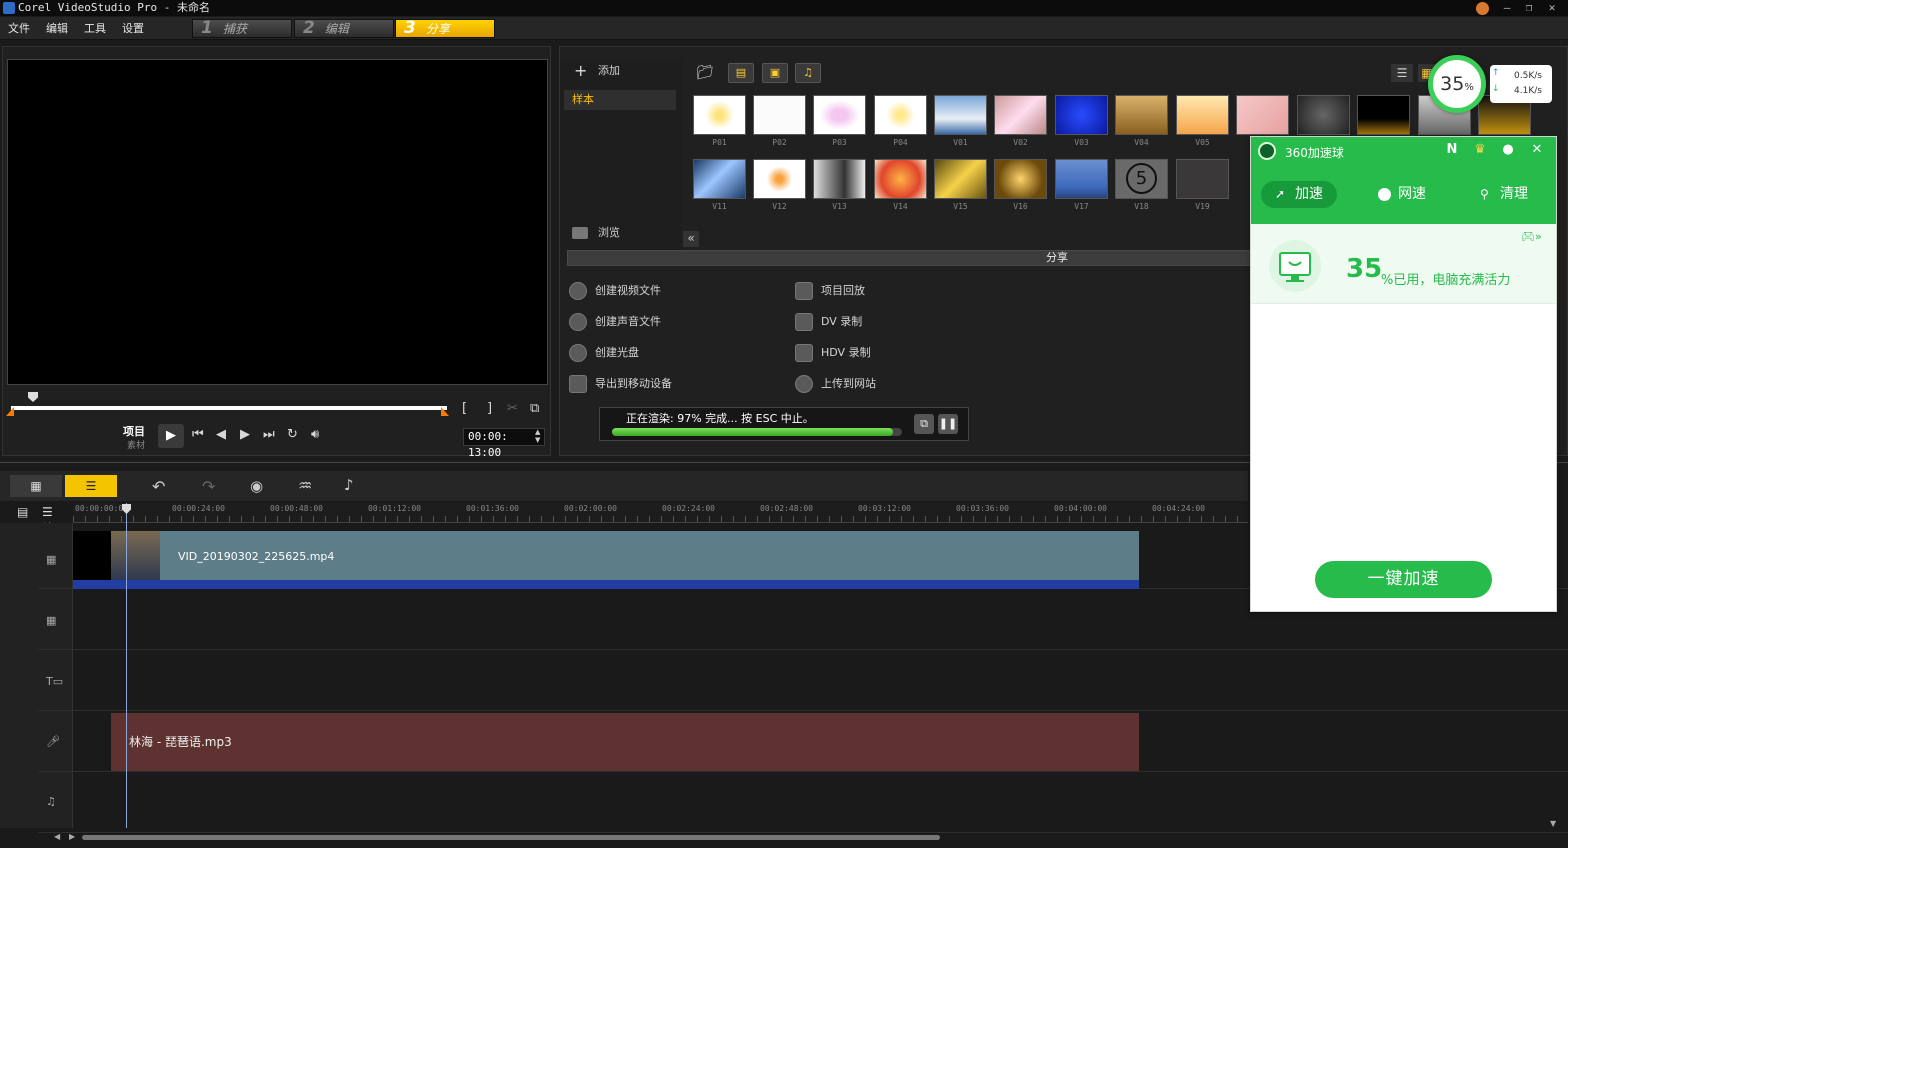 The height and width of the screenshot is (1080, 1920). Describe the element at coordinates (1553, 823) in the screenshot. I see `scroll-down-icon: ▼` at that location.